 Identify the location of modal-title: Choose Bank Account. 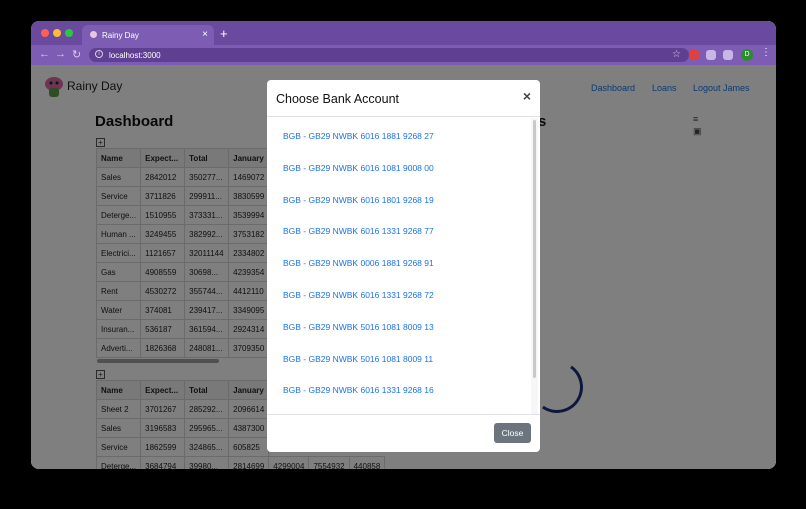
(337, 99).